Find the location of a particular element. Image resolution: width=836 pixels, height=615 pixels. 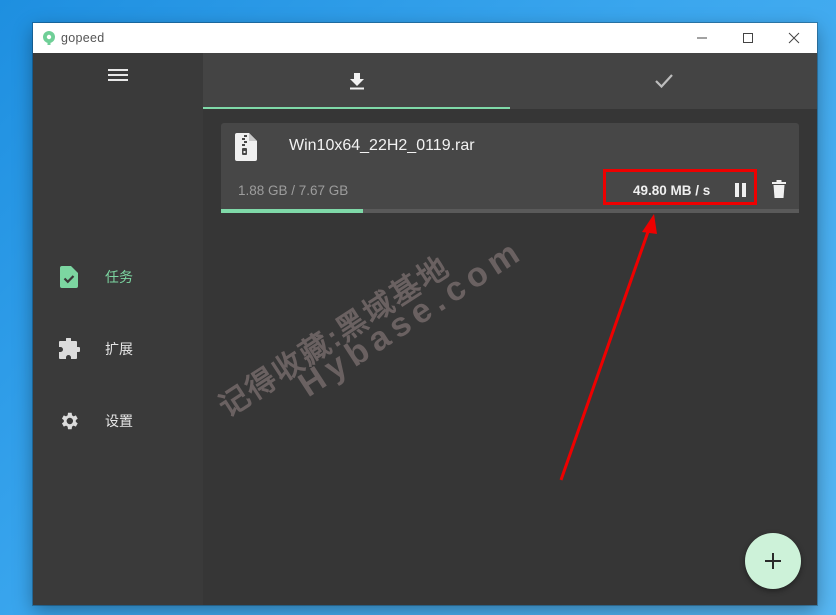

tab-bar is located at coordinates (510, 81).